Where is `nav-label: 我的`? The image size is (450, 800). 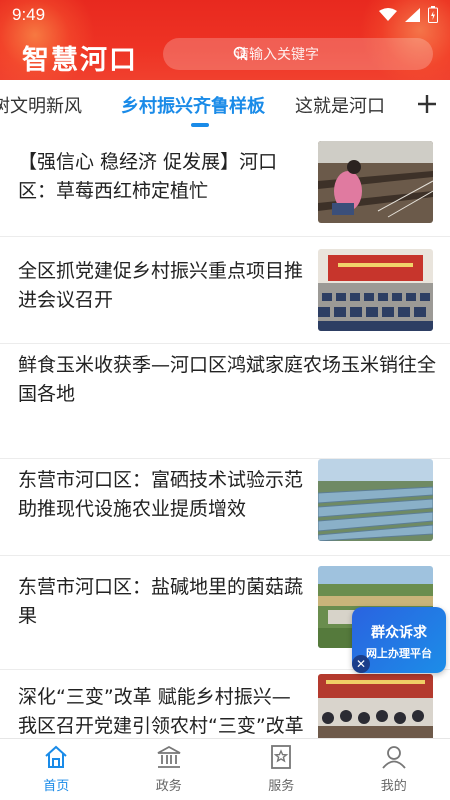
nav-label: 我的 is located at coordinates (393, 786).